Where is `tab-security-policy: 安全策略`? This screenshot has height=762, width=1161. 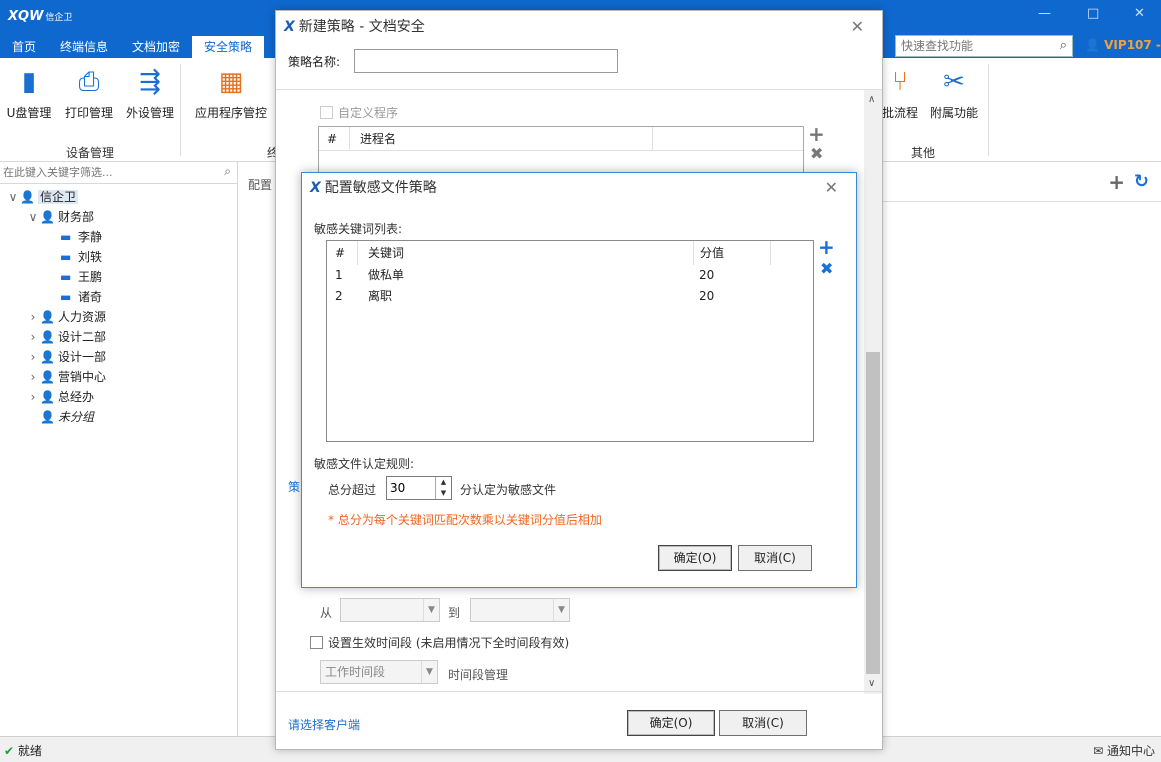
tab-security-policy: 安全策略 is located at coordinates (228, 47).